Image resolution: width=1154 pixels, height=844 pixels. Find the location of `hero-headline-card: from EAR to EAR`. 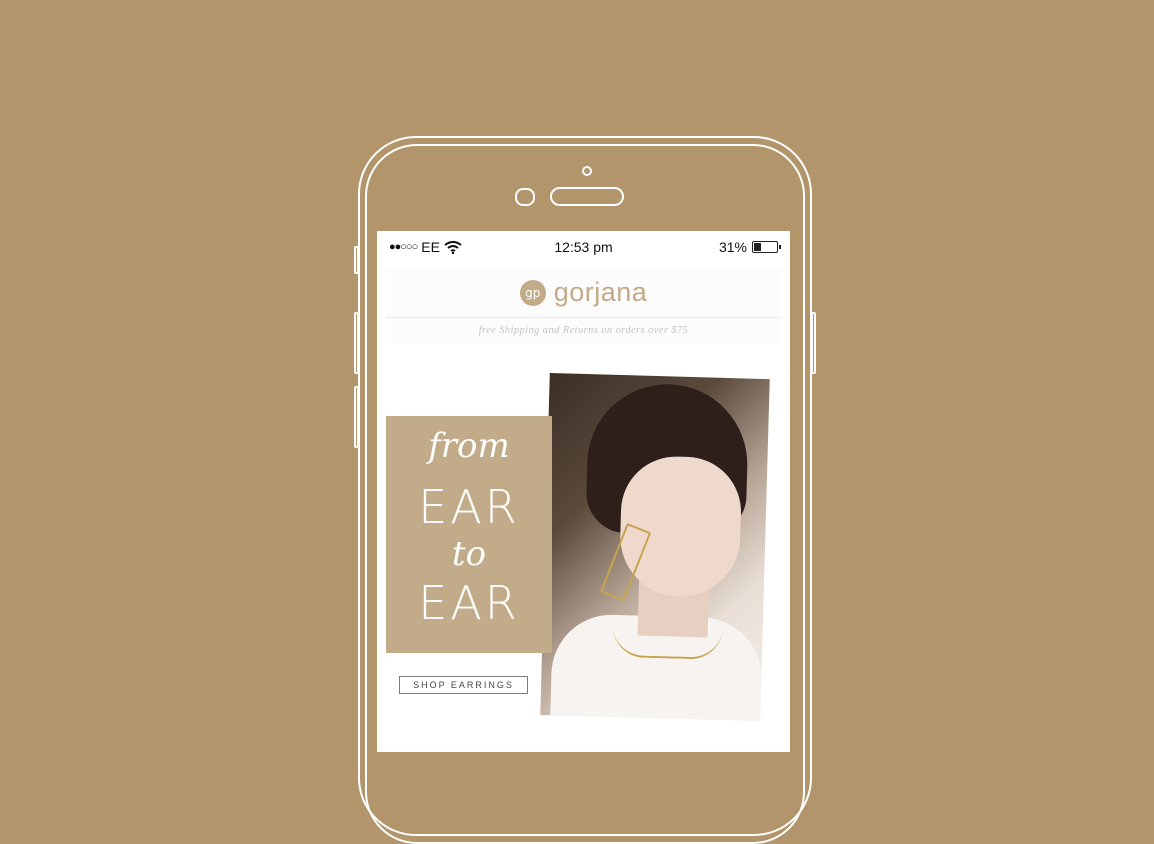

hero-headline-card: from EAR to EAR is located at coordinates (469, 534).